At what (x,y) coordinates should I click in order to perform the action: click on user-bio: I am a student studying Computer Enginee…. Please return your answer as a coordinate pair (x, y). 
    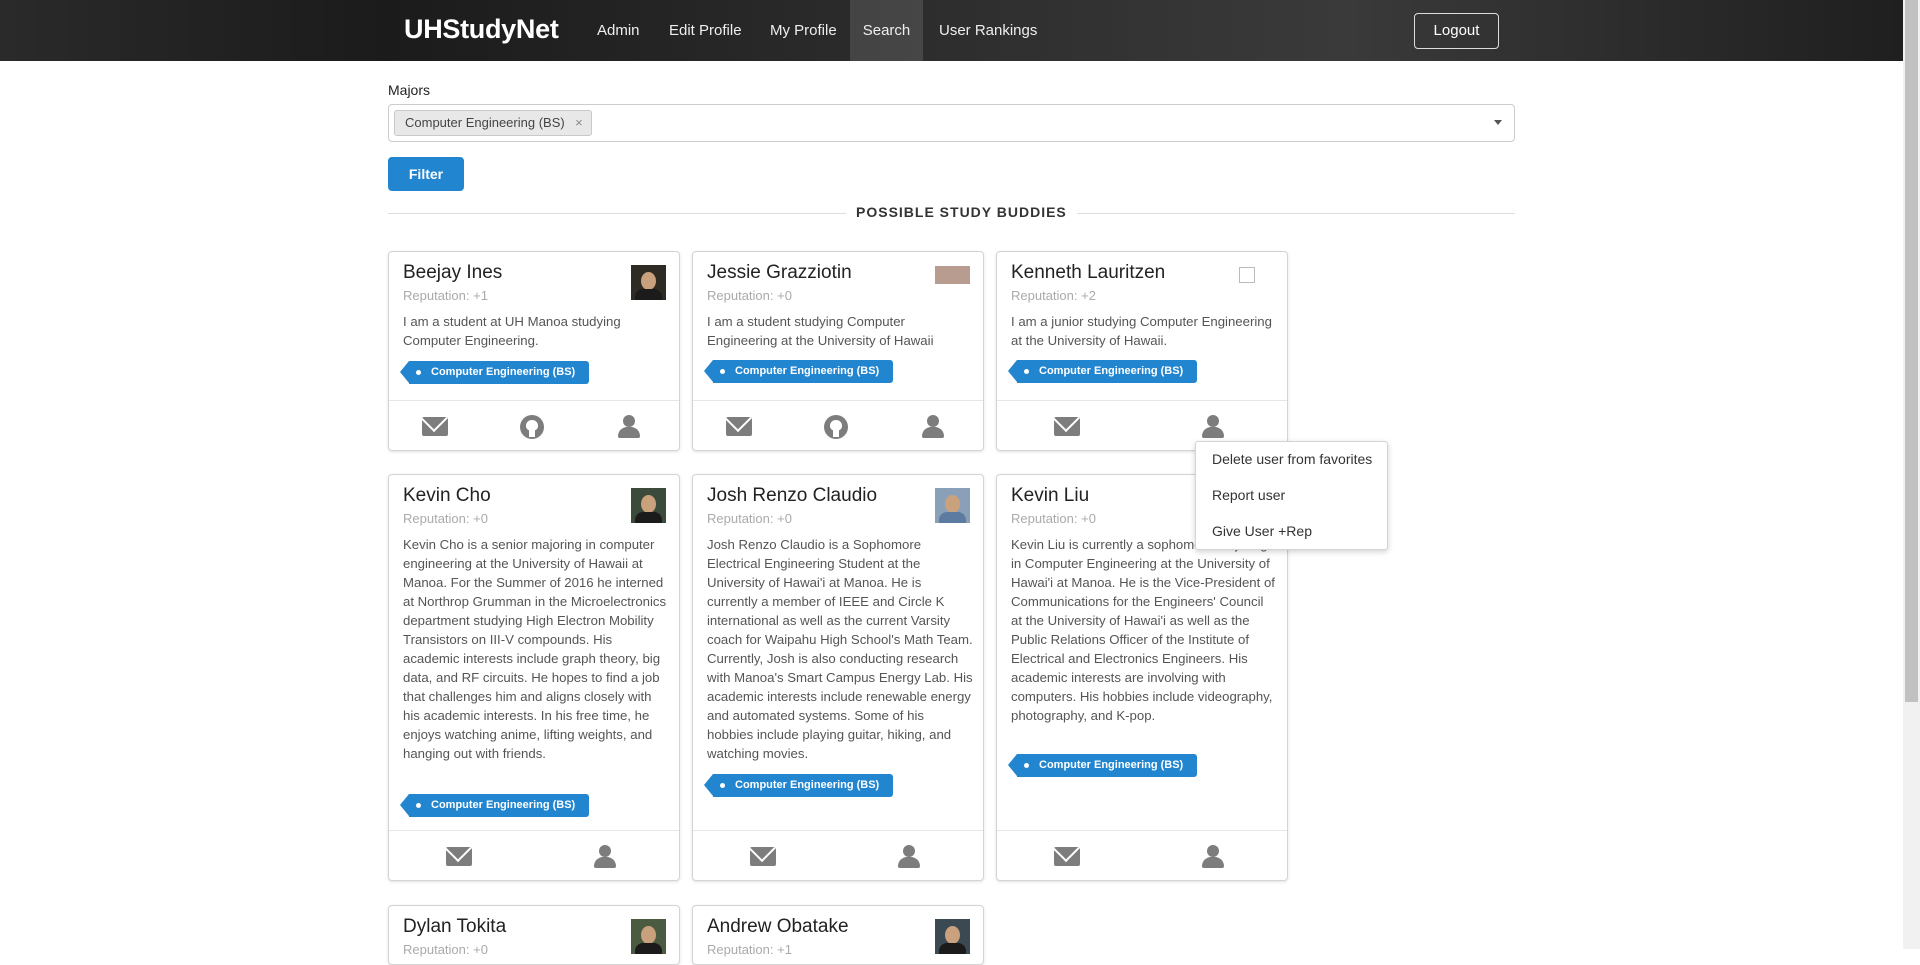
    Looking at the image, I should click on (820, 331).